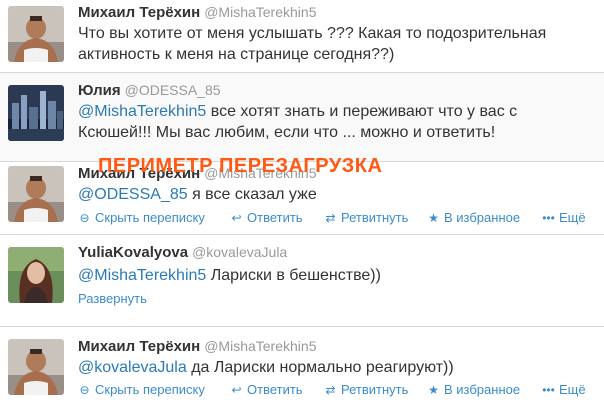  I want to click on overlay-caption: ПЕРИМЕТР ПЕРЕЗАГРУЗКА, so click(240, 166).